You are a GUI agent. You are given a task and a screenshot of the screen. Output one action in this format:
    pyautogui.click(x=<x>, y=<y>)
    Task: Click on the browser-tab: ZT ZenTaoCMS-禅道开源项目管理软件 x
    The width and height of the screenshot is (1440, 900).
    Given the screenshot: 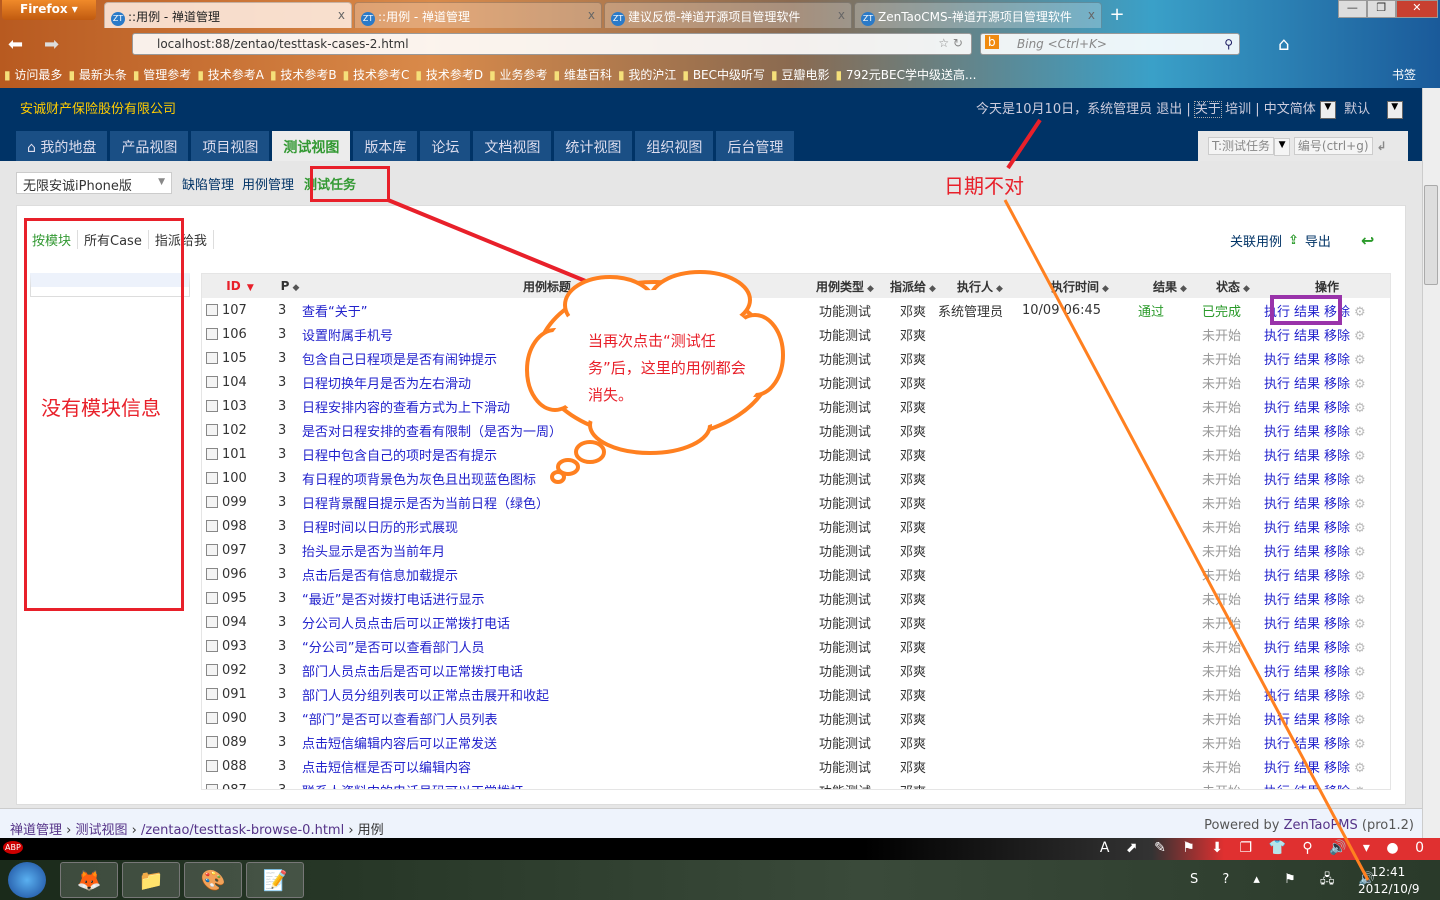 What is the action you would take?
    pyautogui.click(x=978, y=15)
    